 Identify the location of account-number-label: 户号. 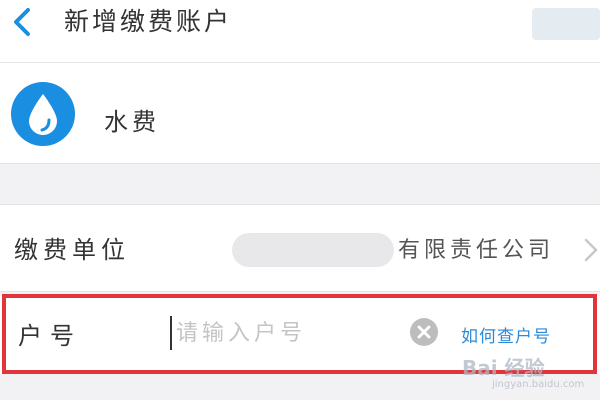
(50, 336).